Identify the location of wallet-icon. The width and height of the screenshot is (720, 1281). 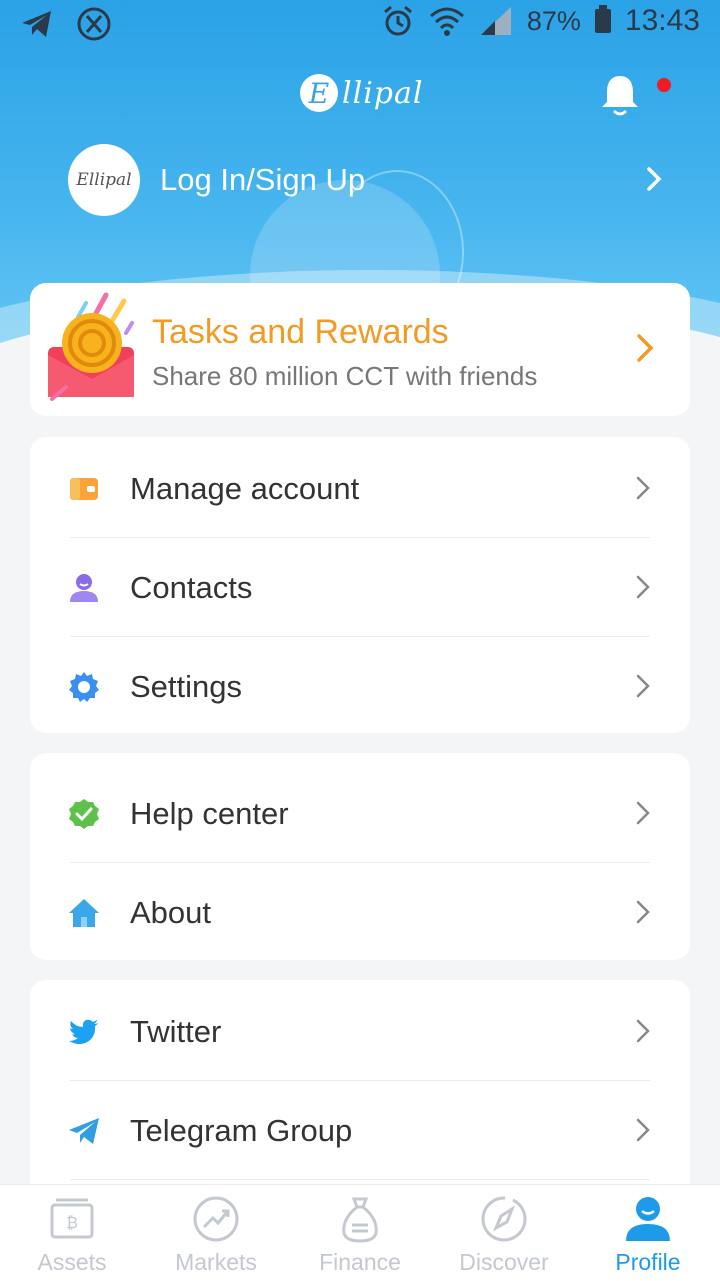
(84, 489).